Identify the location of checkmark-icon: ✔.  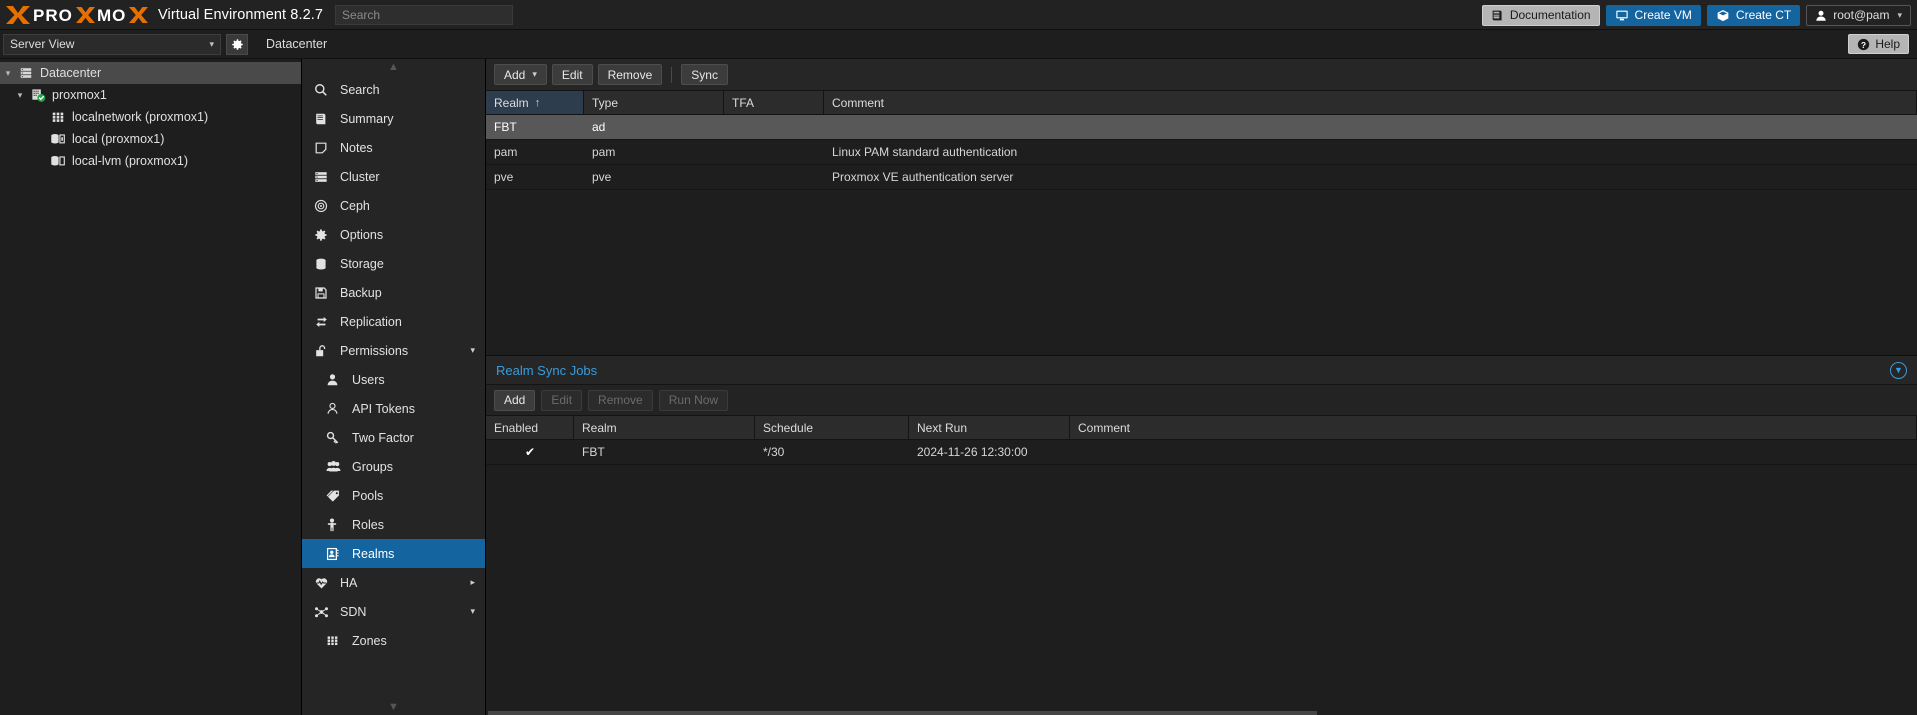
(530, 452).